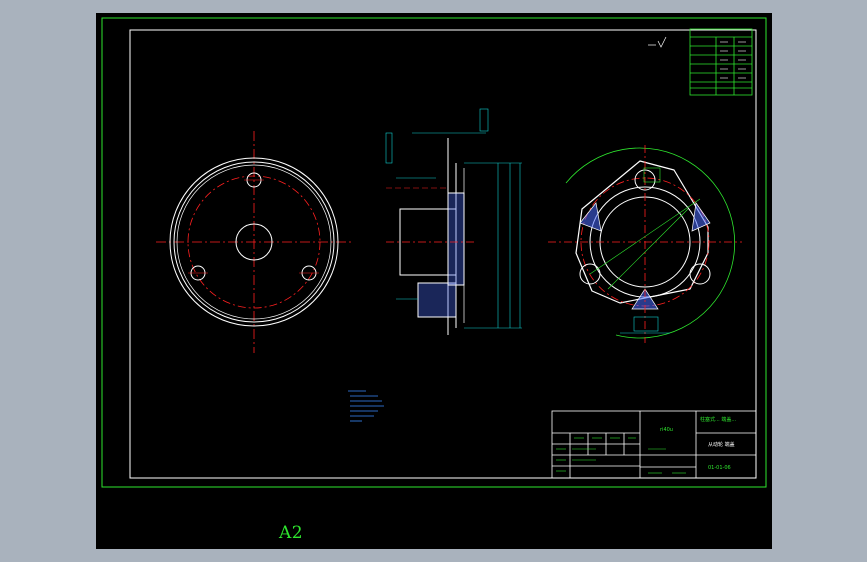 This screenshot has width=867, height=562. I want to click on rear-view, so click(645, 244).